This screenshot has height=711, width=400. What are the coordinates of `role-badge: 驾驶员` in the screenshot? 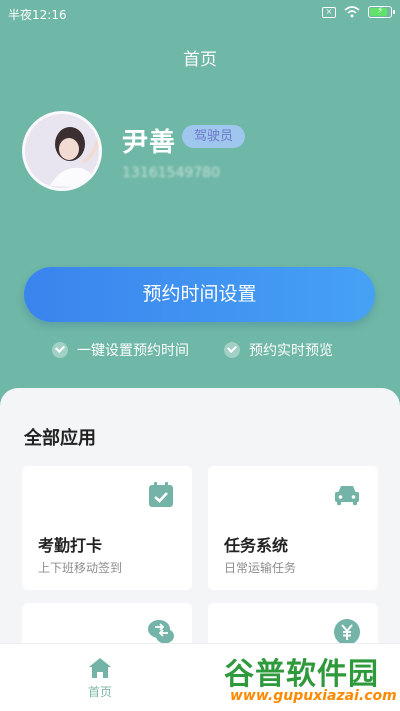 It's located at (213, 136).